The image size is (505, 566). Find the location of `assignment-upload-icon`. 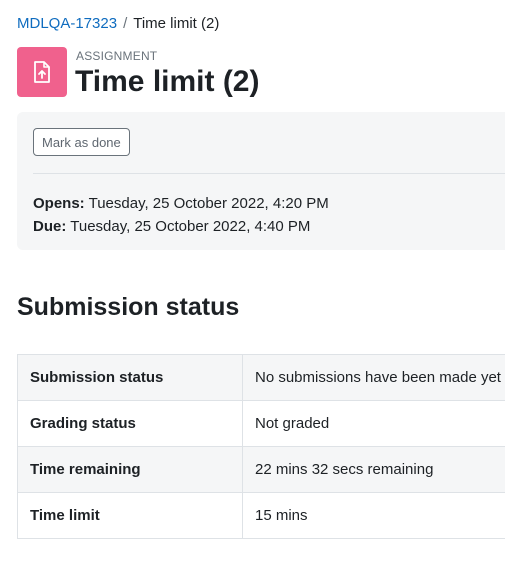

assignment-upload-icon is located at coordinates (42, 72).